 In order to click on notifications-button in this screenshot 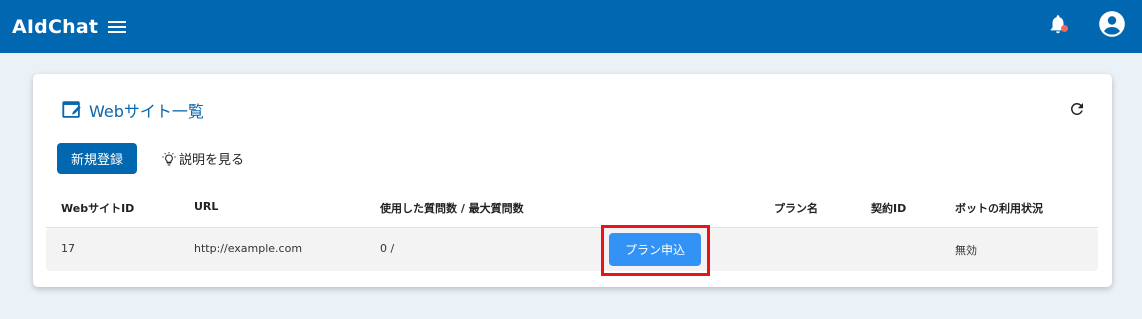, I will do `click(1059, 25)`.